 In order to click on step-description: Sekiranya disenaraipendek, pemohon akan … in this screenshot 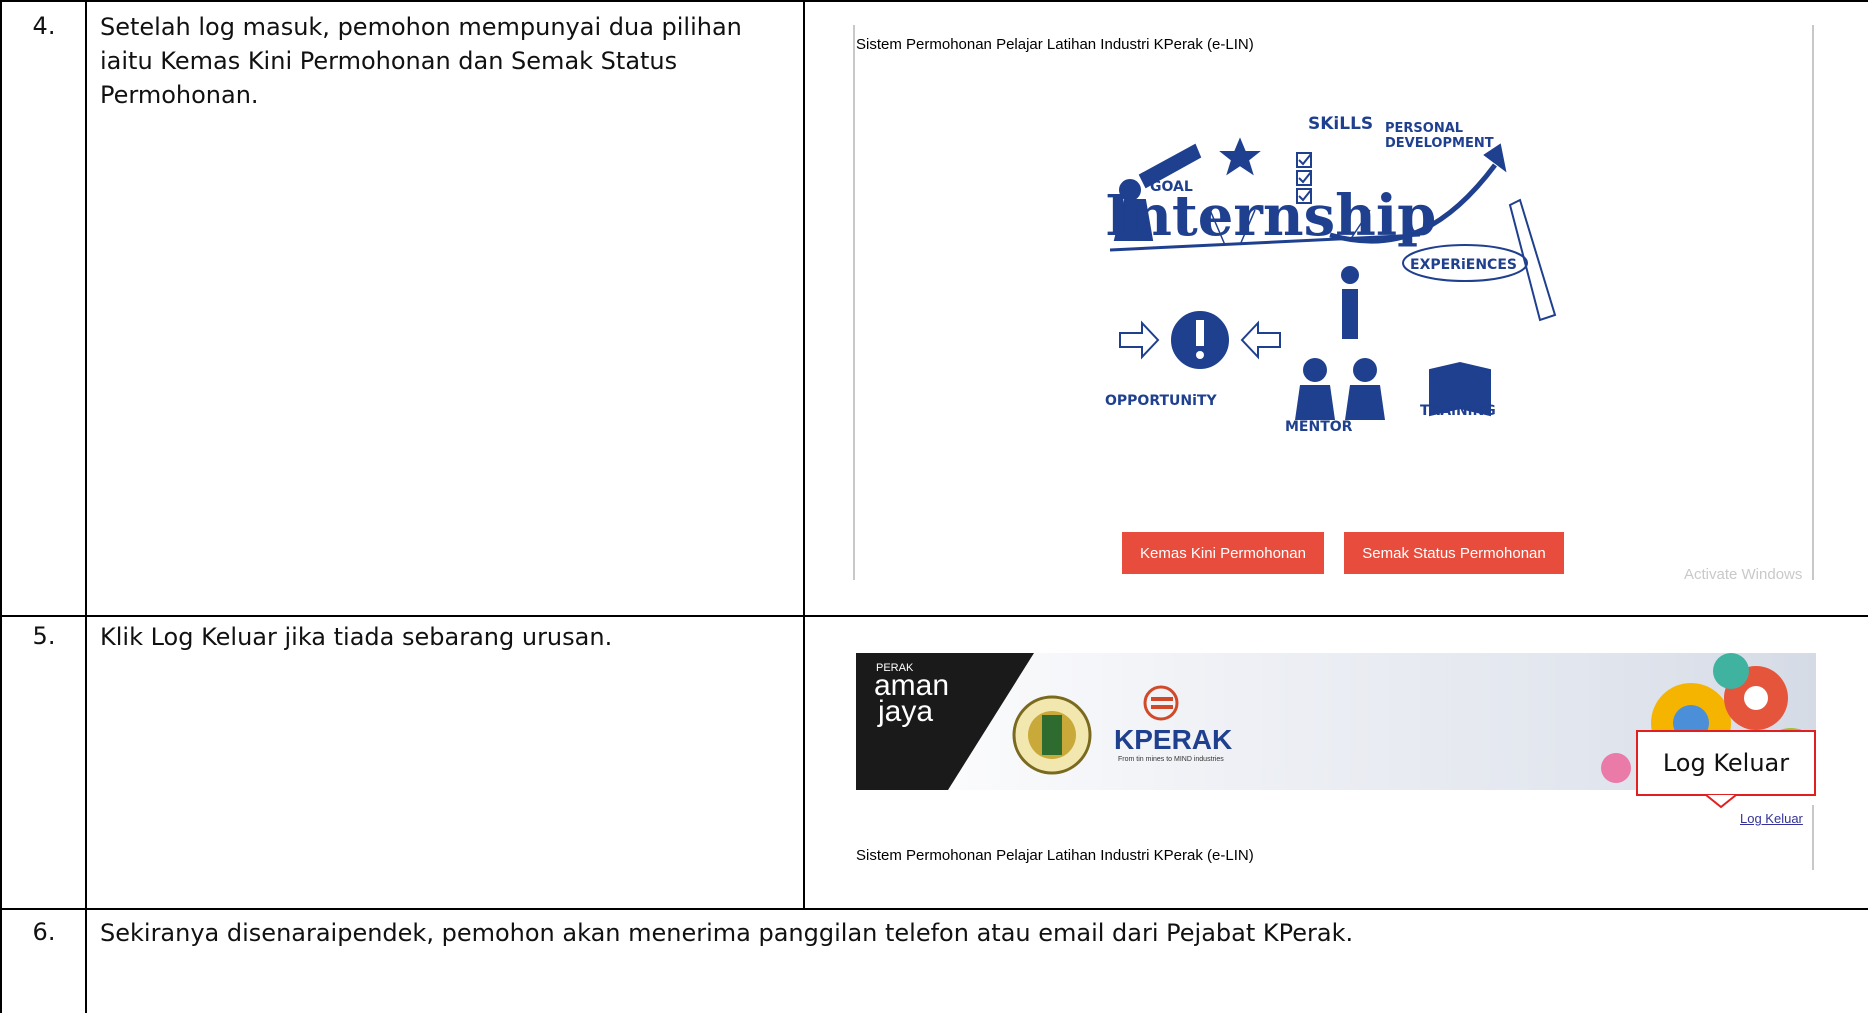, I will do `click(727, 933)`.